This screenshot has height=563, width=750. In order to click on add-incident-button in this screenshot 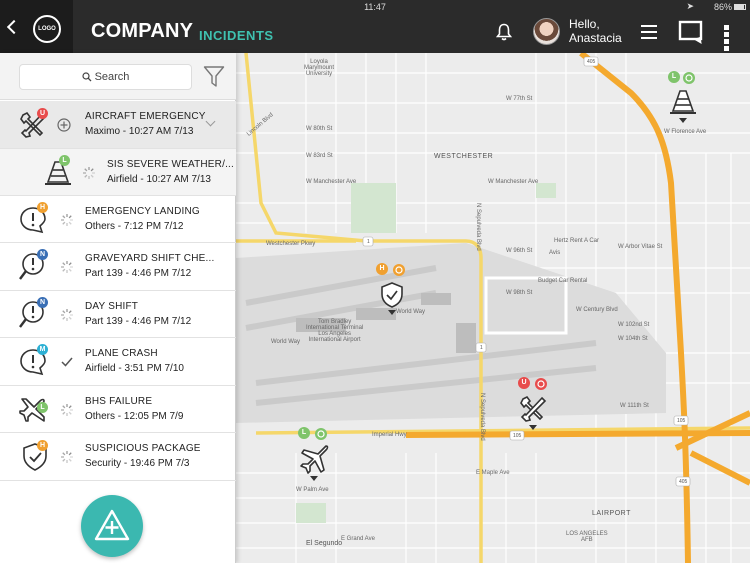, I will do `click(112, 526)`.